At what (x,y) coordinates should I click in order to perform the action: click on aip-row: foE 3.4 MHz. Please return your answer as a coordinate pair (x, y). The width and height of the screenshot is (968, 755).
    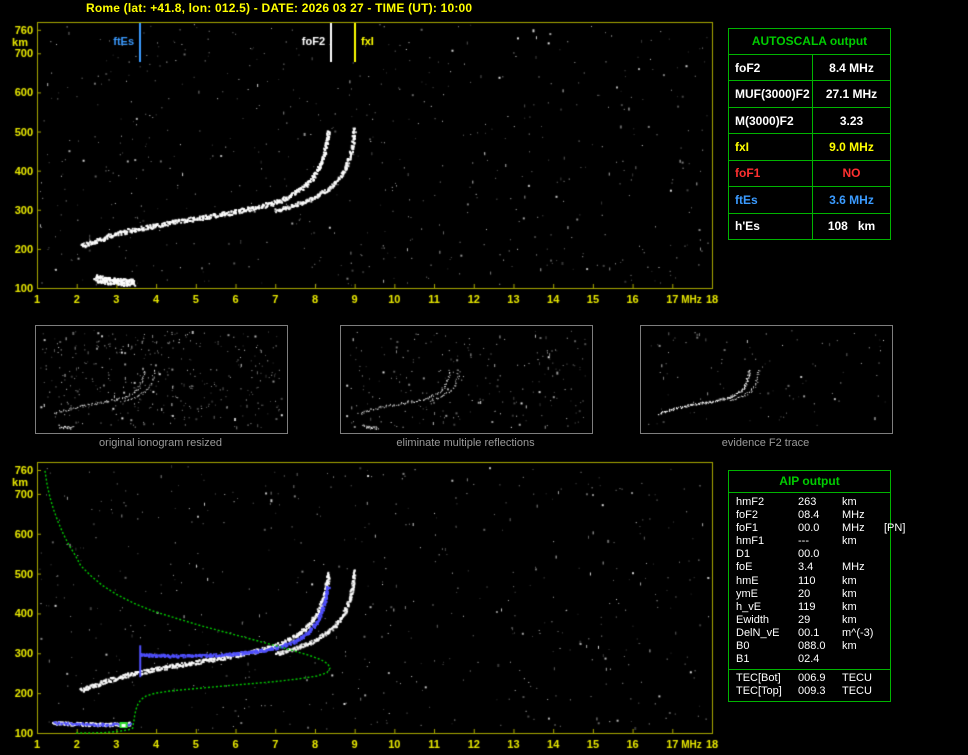
    Looking at the image, I should click on (809, 567).